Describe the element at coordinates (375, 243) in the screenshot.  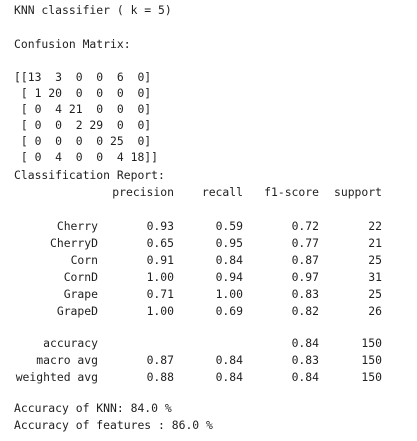
I see `report-support: 21` at that location.